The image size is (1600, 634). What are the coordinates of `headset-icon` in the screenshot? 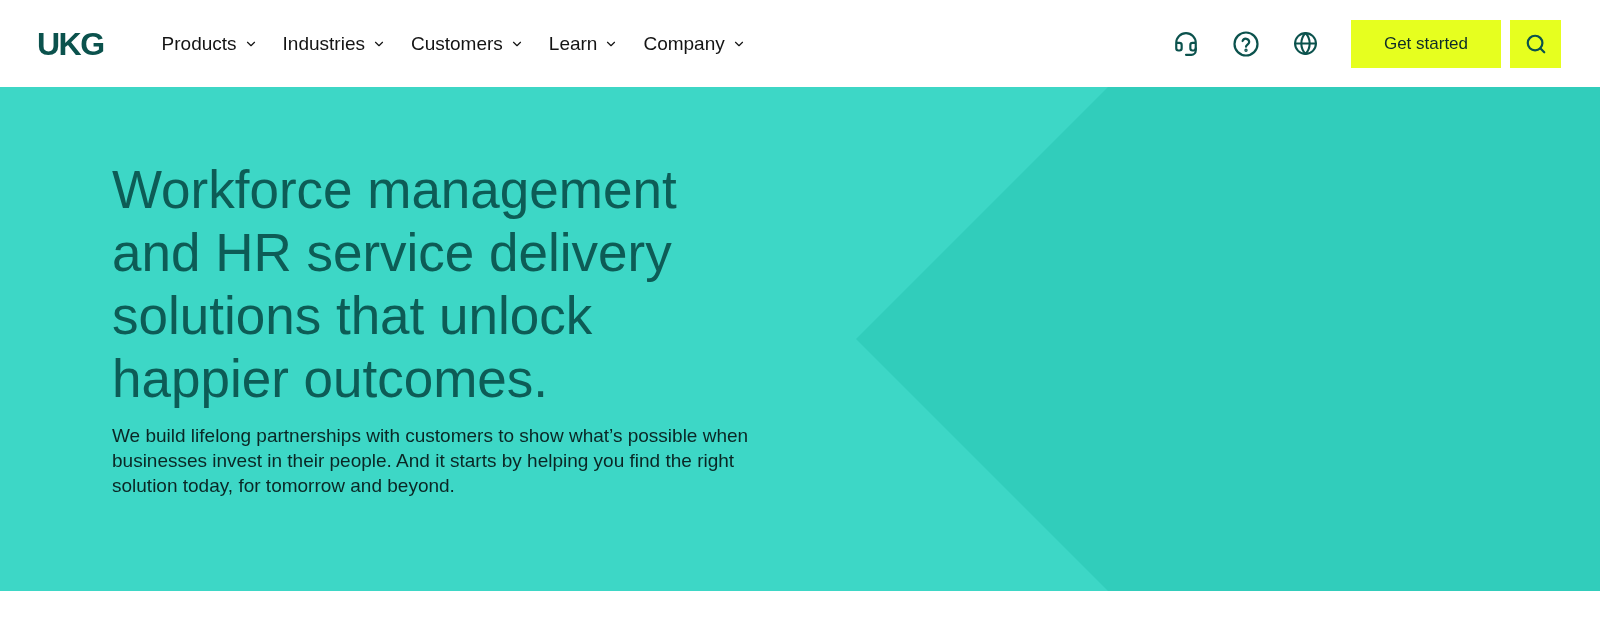 It's located at (1186, 43).